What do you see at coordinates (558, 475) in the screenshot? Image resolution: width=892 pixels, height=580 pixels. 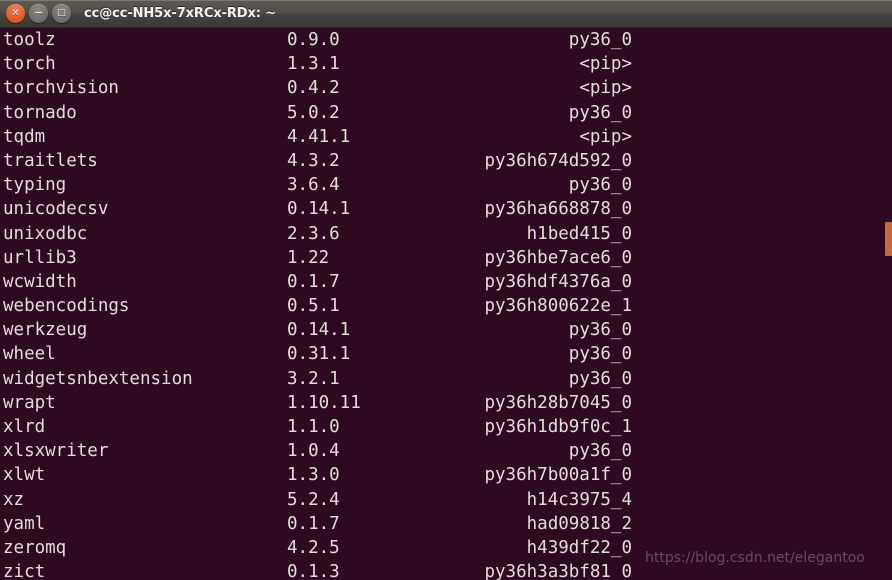 I see `package-build: py36h7b00a1f_0` at bounding box center [558, 475].